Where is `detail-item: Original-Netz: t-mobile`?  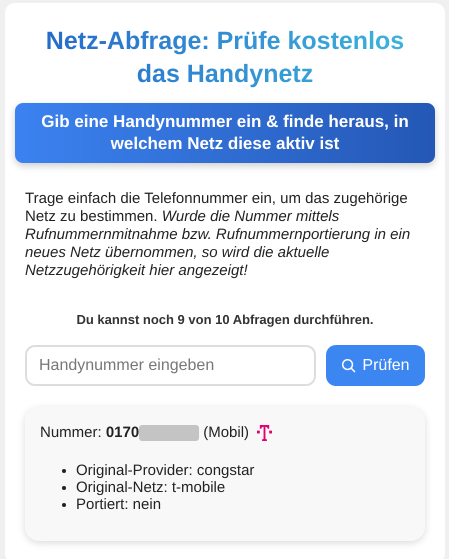 detail-item: Original-Netz: t-mobile is located at coordinates (151, 487).